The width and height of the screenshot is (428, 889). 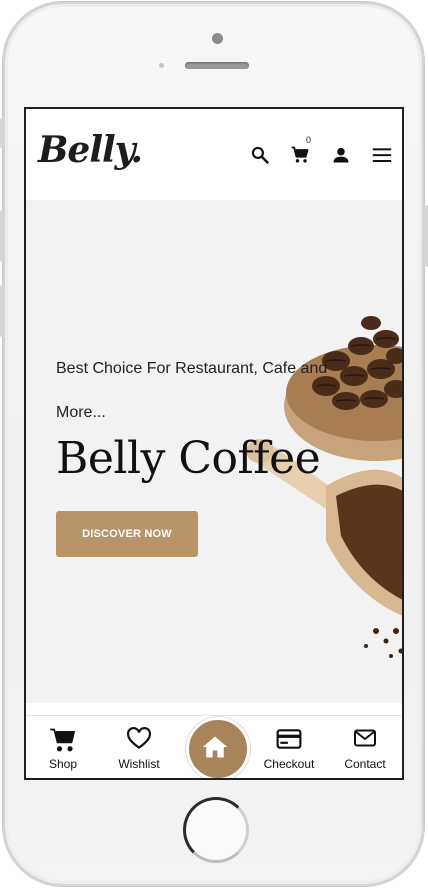 I want to click on nav-item-wishlist: Wishlist, so click(x=139, y=747).